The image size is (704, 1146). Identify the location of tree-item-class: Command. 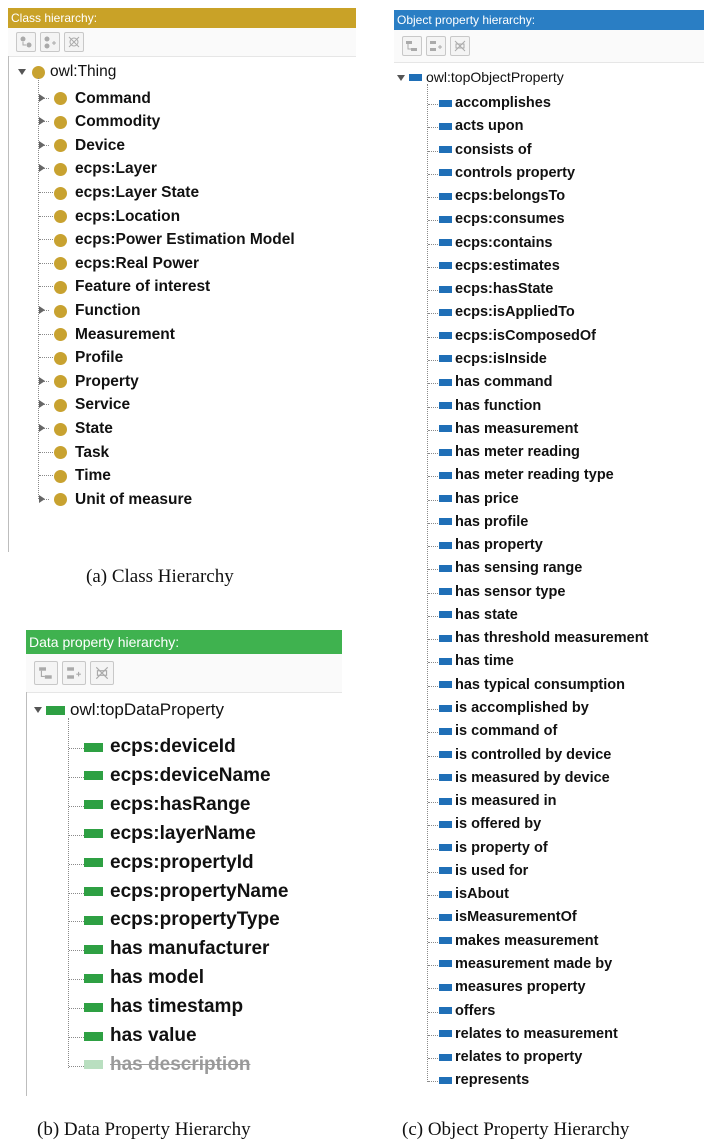
(102, 99).